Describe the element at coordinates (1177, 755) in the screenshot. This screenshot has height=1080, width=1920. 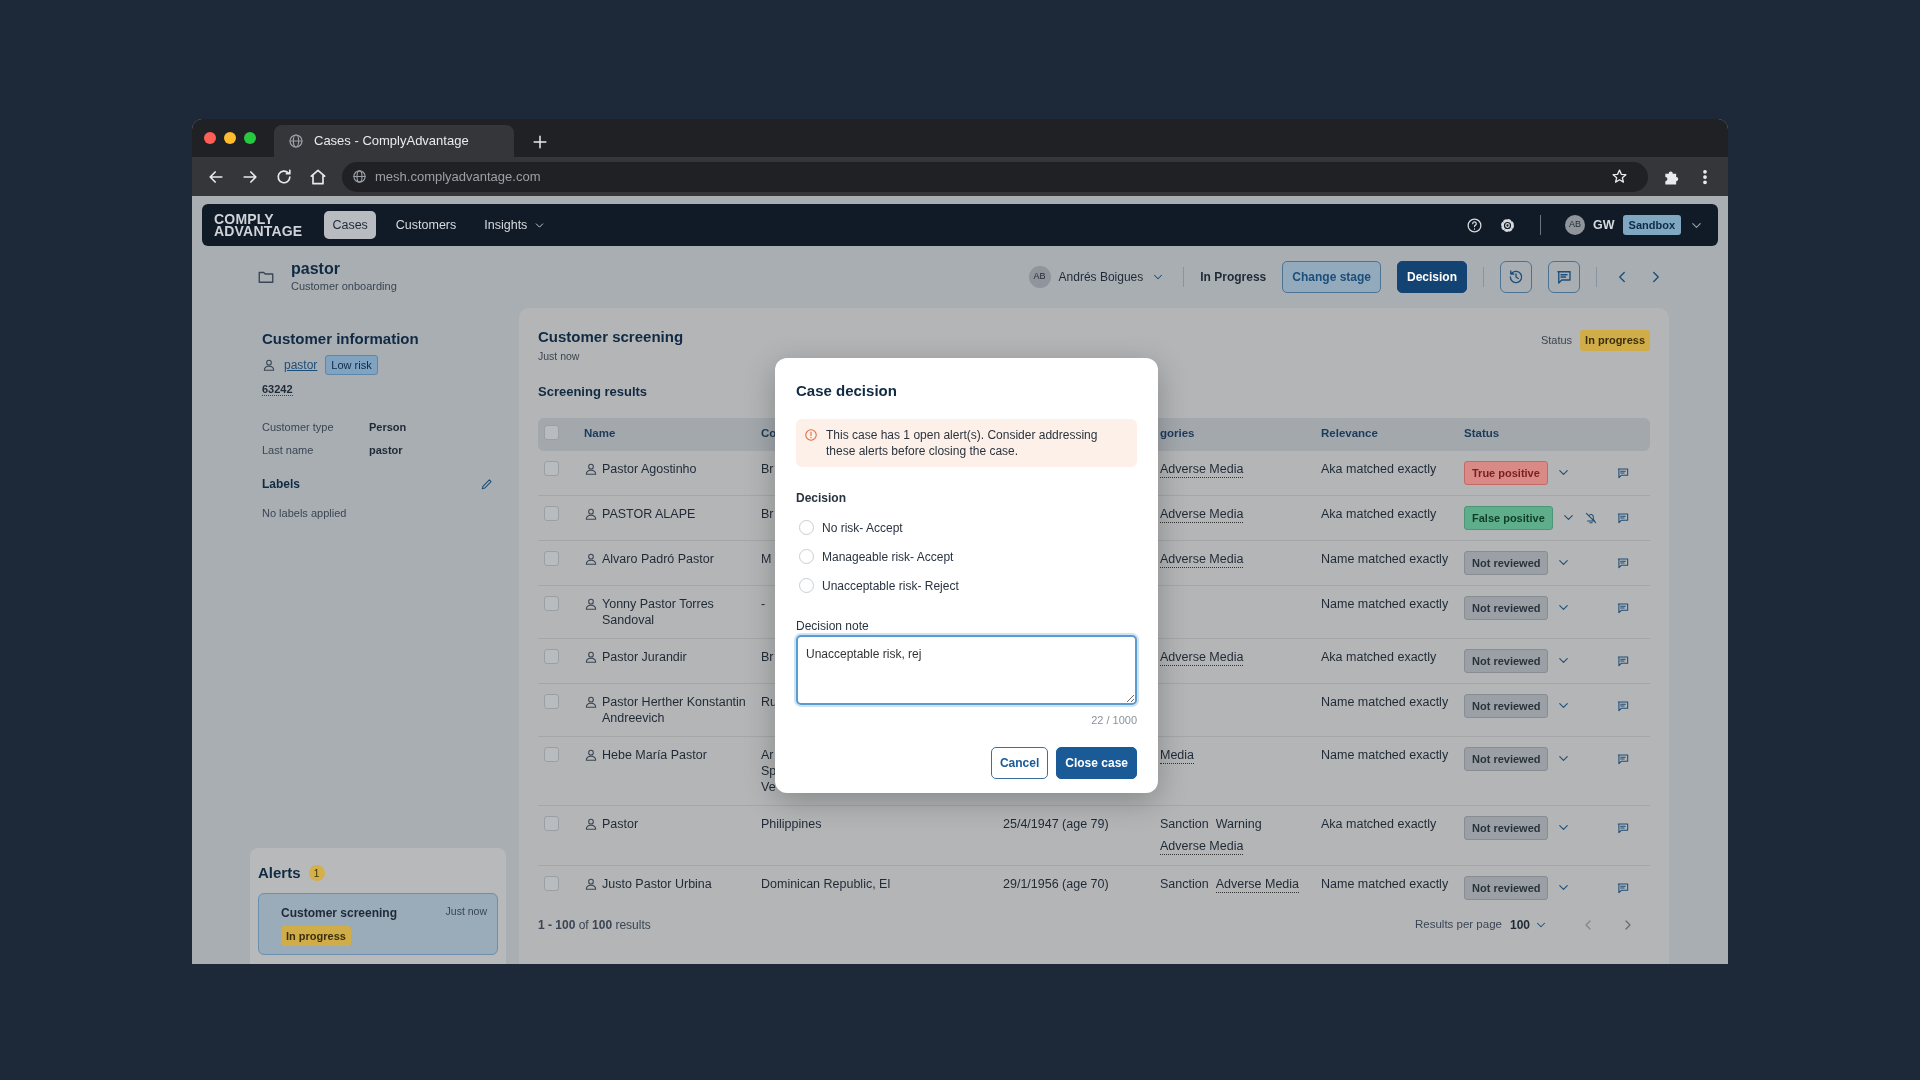
I see `category-link: Media` at that location.